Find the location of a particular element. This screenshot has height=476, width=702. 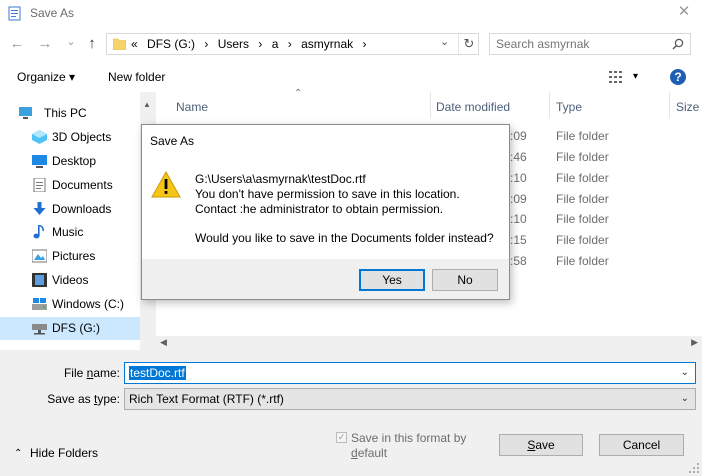

scroll-right-icon: ▶ is located at coordinates (694, 342).